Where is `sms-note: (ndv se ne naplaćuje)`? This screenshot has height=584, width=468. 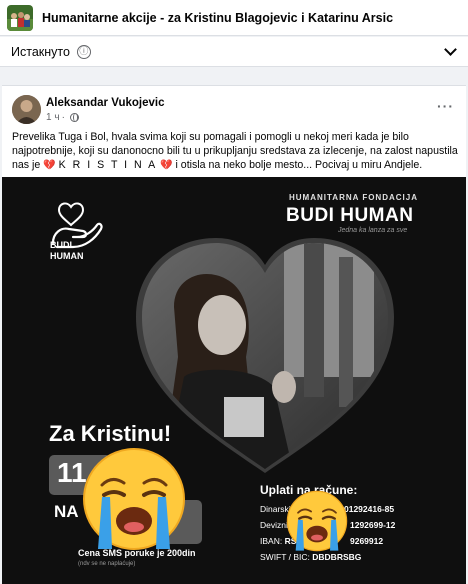 sms-note: (ndv se ne naplaćuje) is located at coordinates (107, 564).